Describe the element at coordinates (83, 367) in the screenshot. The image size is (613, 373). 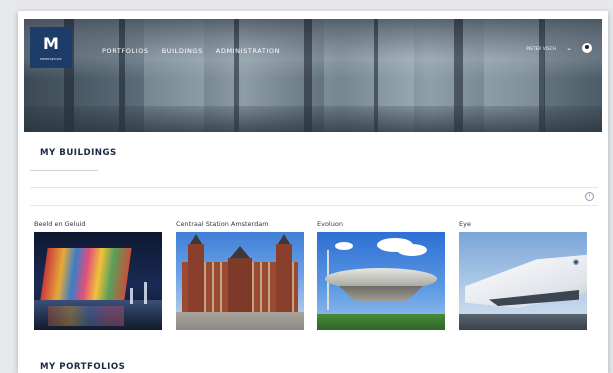
I see `my-portfolios-title: MY PORTFOLIOS` at that location.